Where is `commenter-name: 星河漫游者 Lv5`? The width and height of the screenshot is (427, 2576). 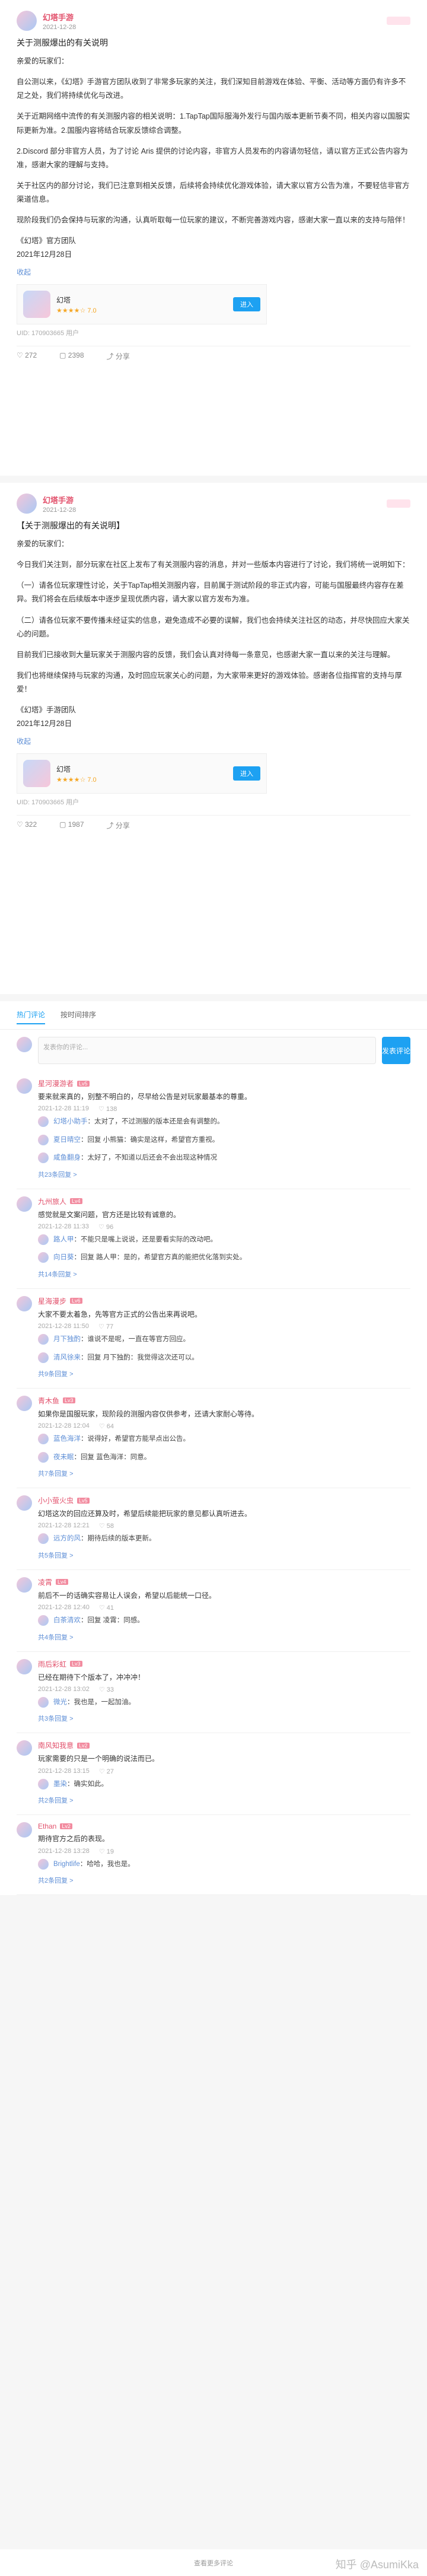
commenter-name: 星河漫游者 Lv5 is located at coordinates (224, 1083).